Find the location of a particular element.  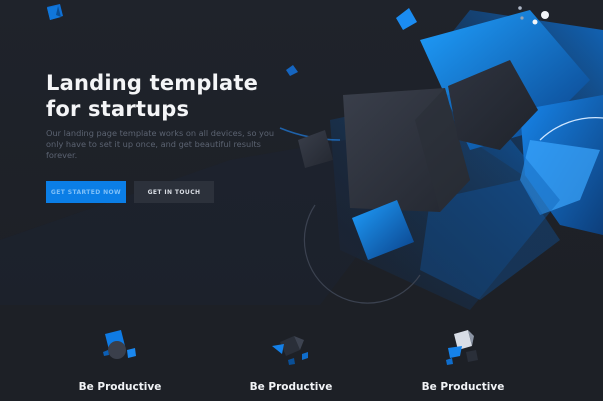

get-in-touch-button: GET IN TOUCH is located at coordinates (174, 192).